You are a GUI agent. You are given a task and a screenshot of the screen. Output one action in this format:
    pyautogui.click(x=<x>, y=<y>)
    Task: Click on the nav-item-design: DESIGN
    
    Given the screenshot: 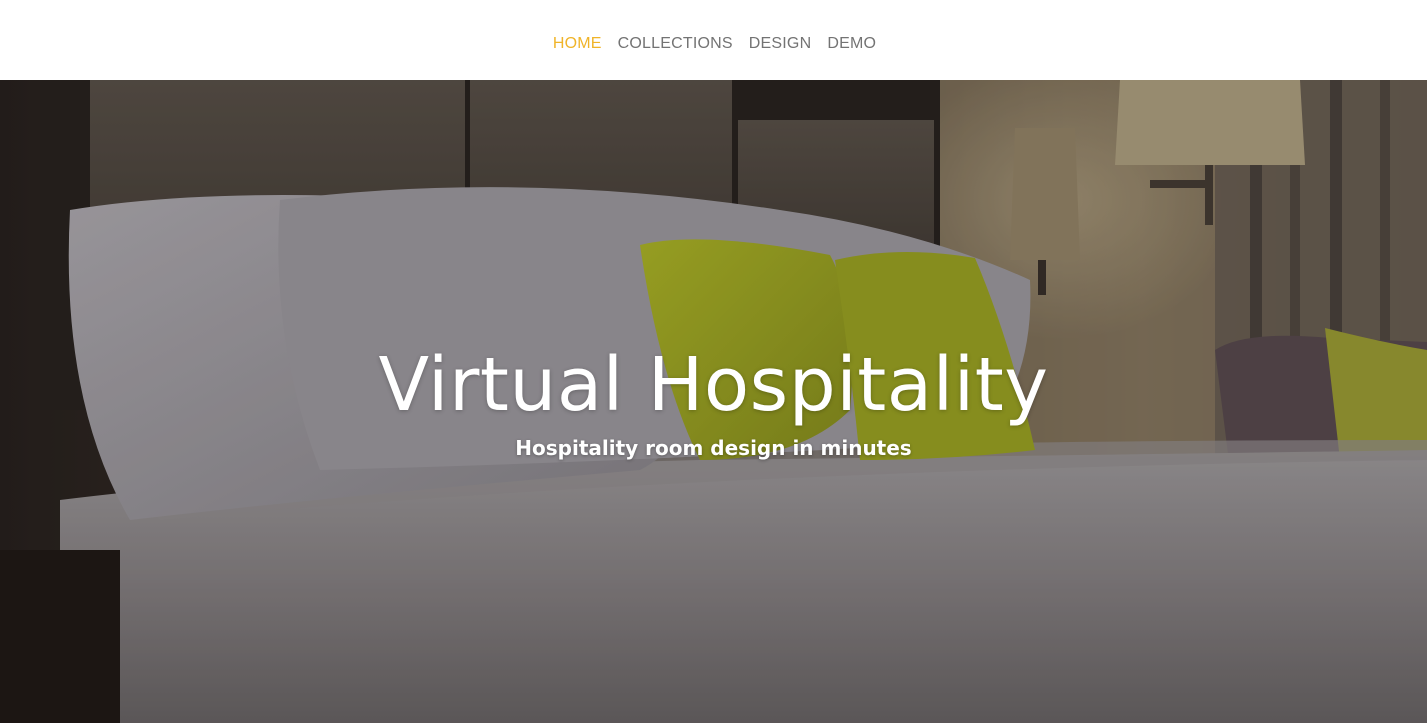 What is the action you would take?
    pyautogui.click(x=780, y=44)
    